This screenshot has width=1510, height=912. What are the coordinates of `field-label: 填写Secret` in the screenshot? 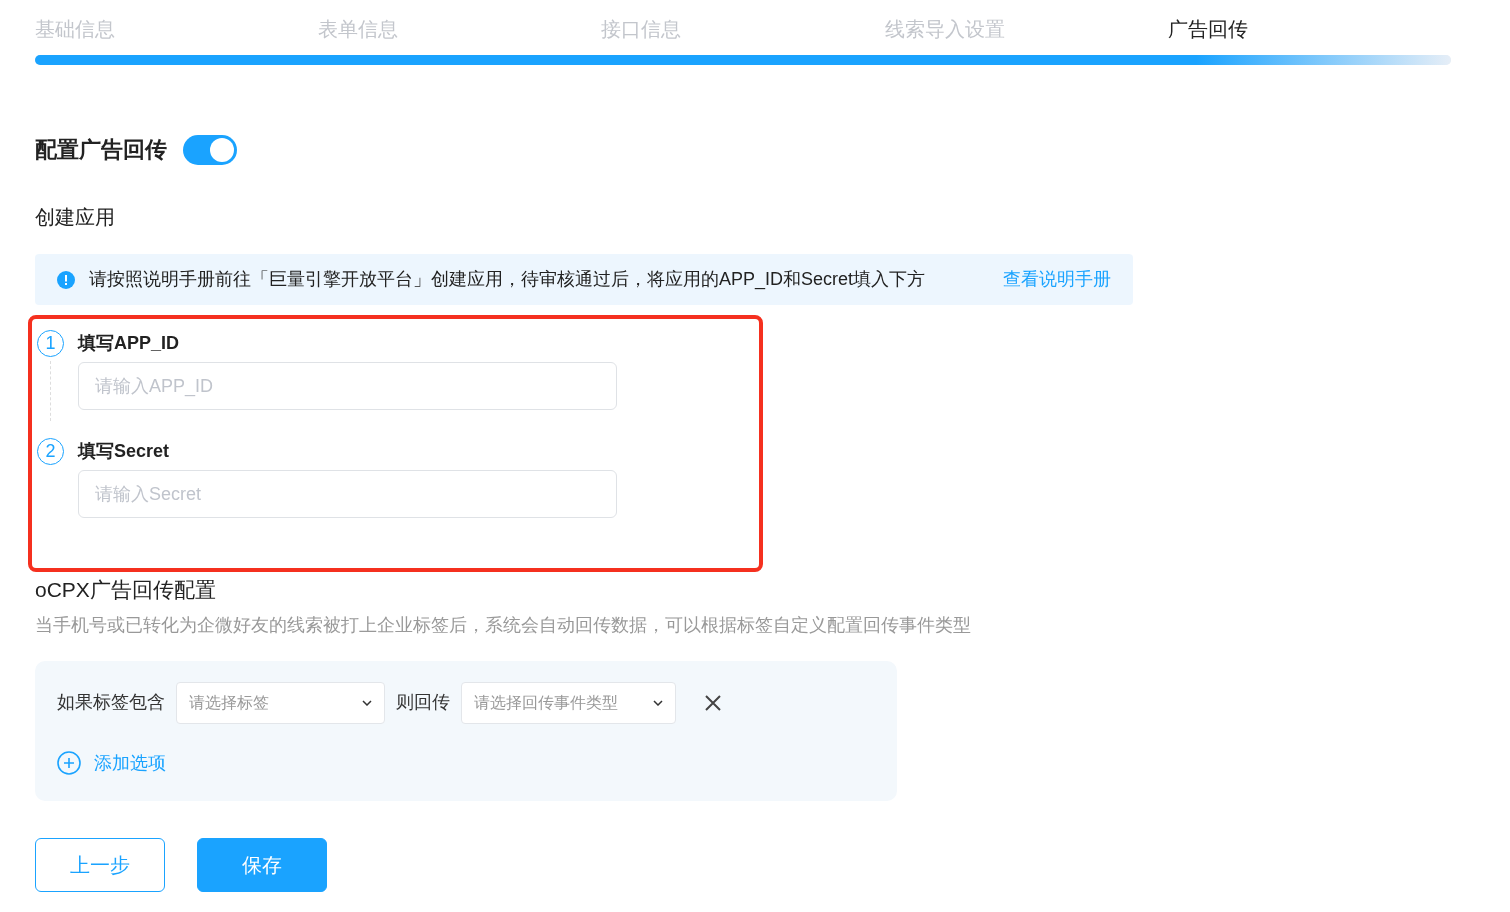 It's located at (124, 451).